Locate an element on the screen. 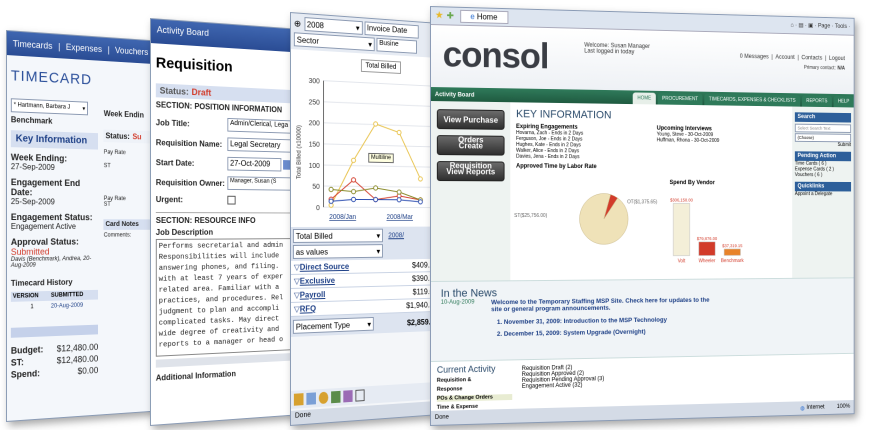  line-chart-icon is located at coordinates (335, 397).